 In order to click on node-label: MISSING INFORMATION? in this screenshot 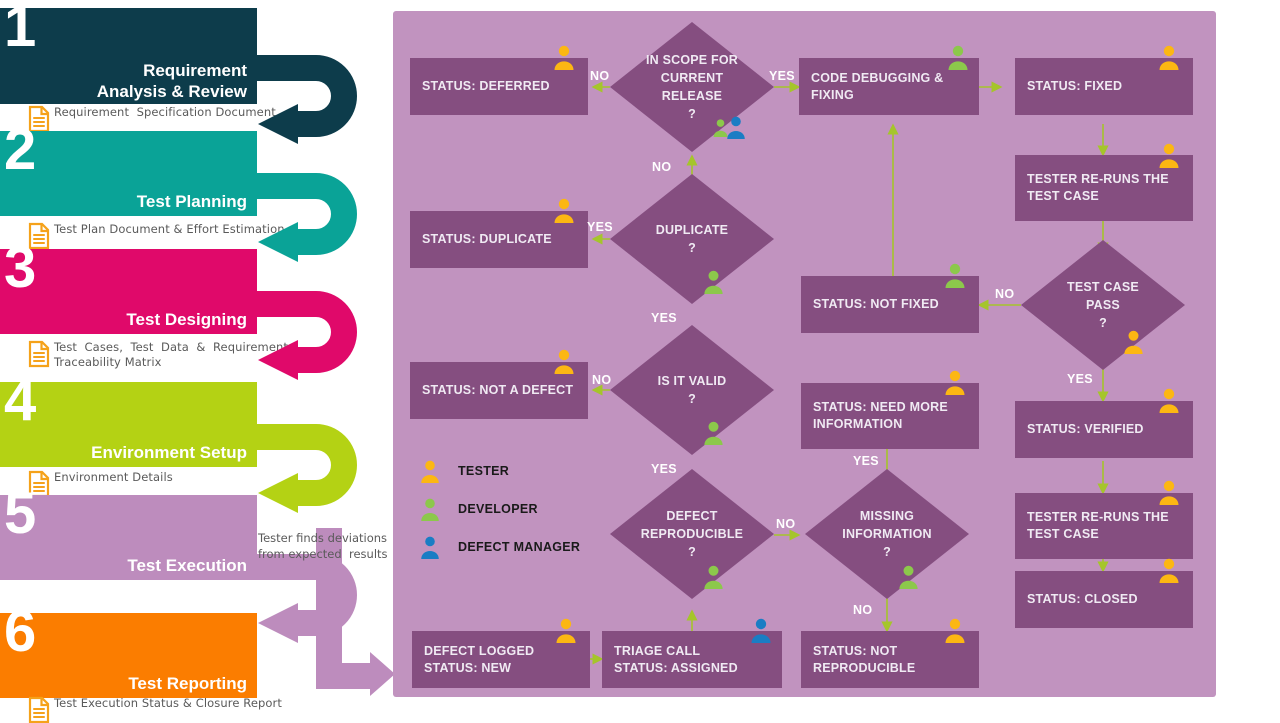, I will do `click(887, 534)`.